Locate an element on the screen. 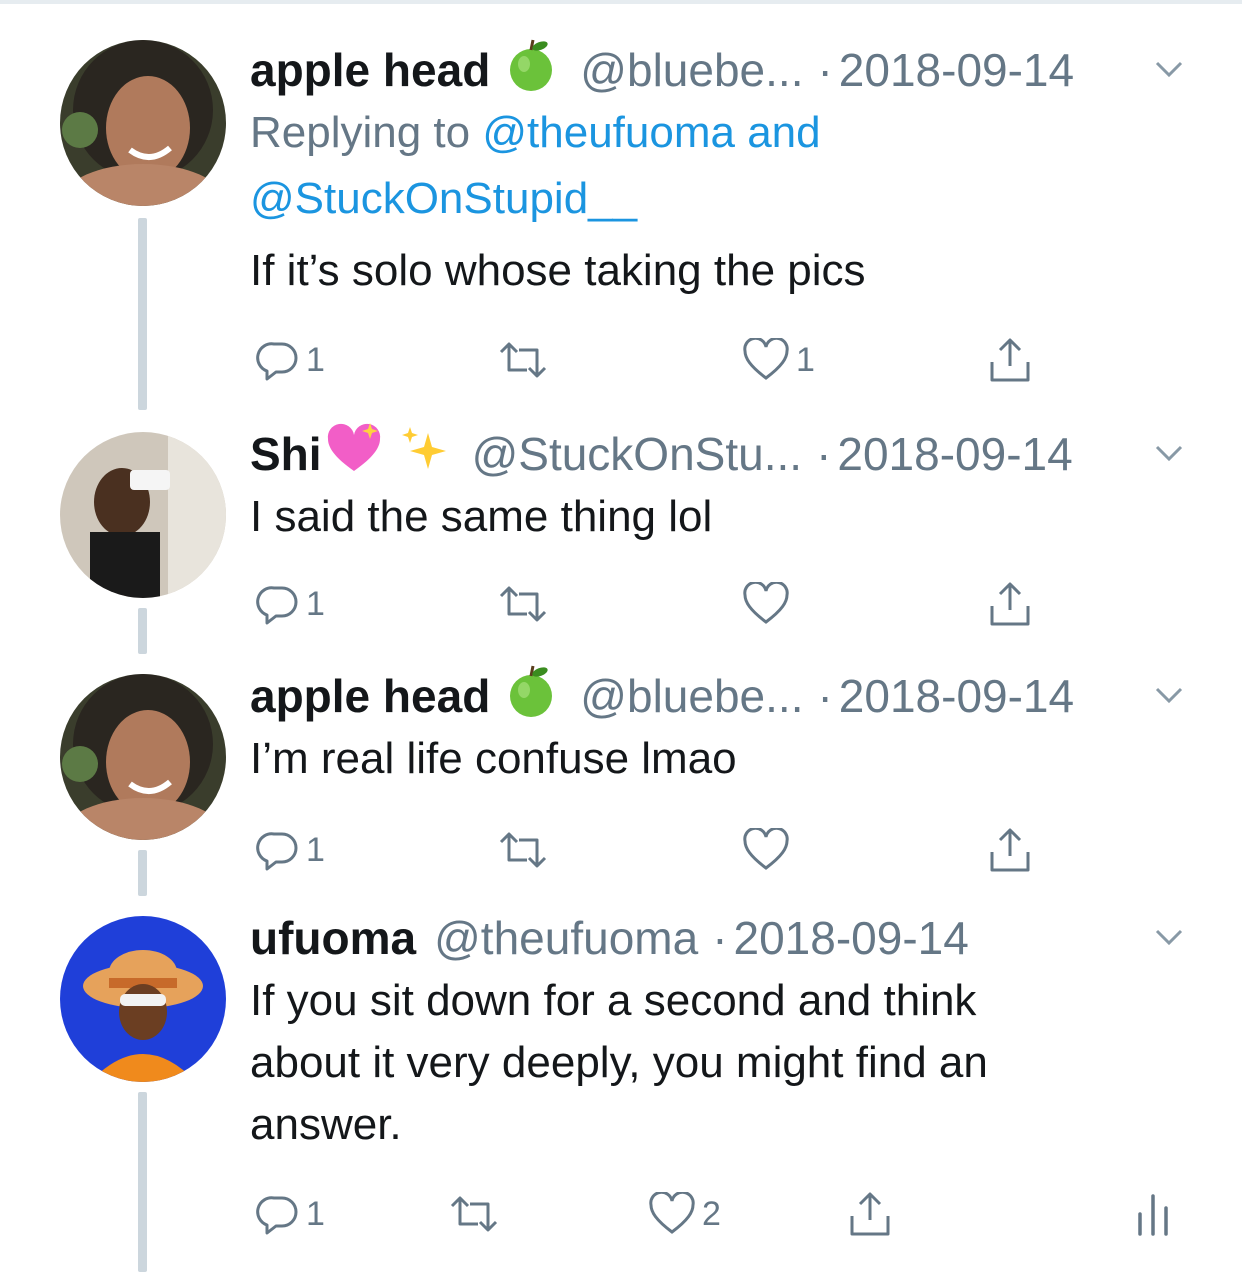  sparkles-icon is located at coordinates (424, 454).